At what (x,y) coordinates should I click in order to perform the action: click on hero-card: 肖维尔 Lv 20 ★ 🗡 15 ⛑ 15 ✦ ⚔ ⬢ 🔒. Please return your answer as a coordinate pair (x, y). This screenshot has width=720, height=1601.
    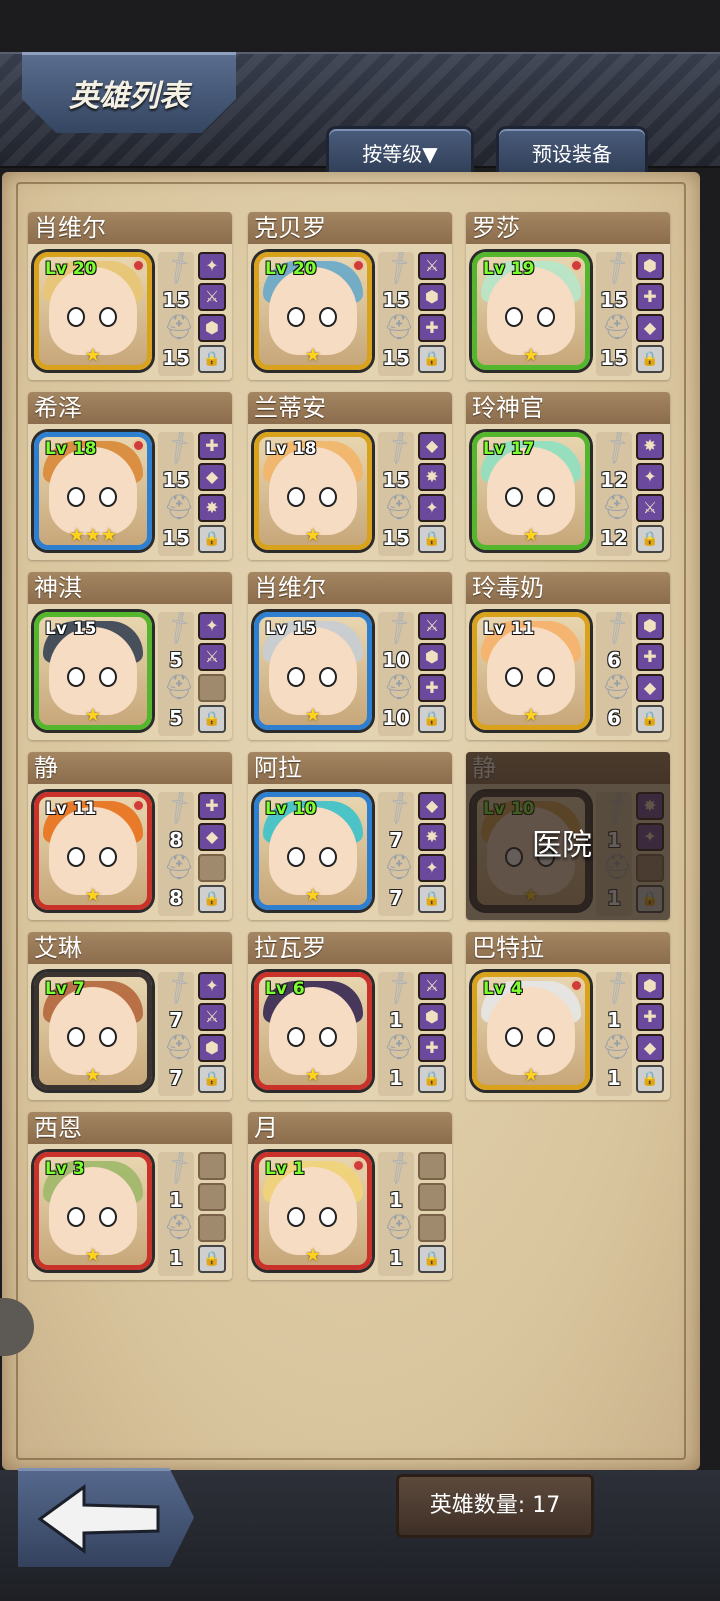
    Looking at the image, I should click on (130, 296).